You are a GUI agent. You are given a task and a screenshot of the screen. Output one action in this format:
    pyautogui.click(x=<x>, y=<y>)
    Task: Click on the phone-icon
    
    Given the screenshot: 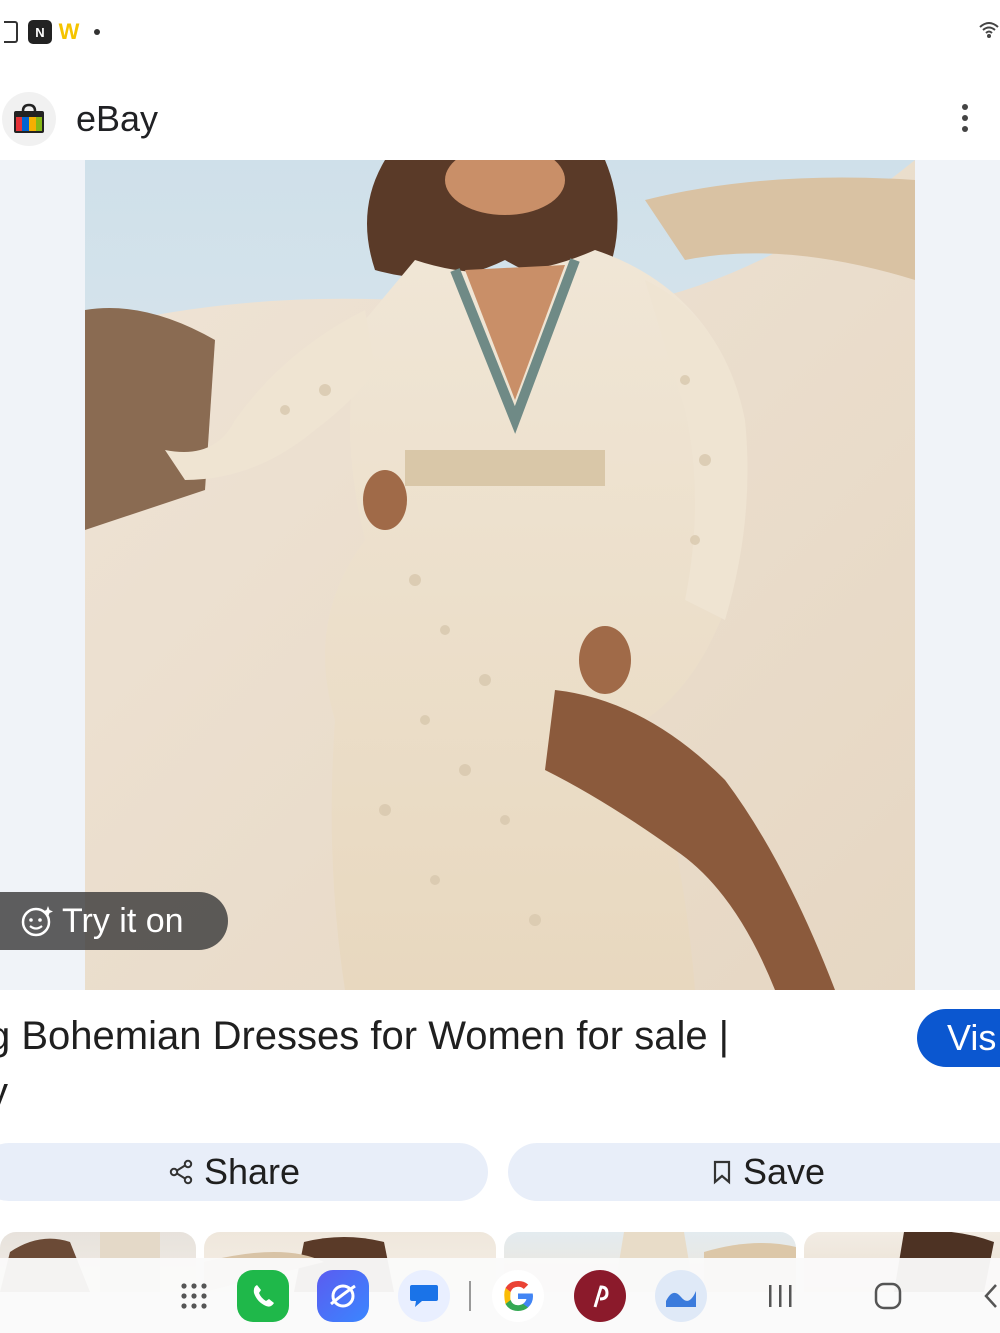 What is the action you would take?
    pyautogui.click(x=263, y=1296)
    